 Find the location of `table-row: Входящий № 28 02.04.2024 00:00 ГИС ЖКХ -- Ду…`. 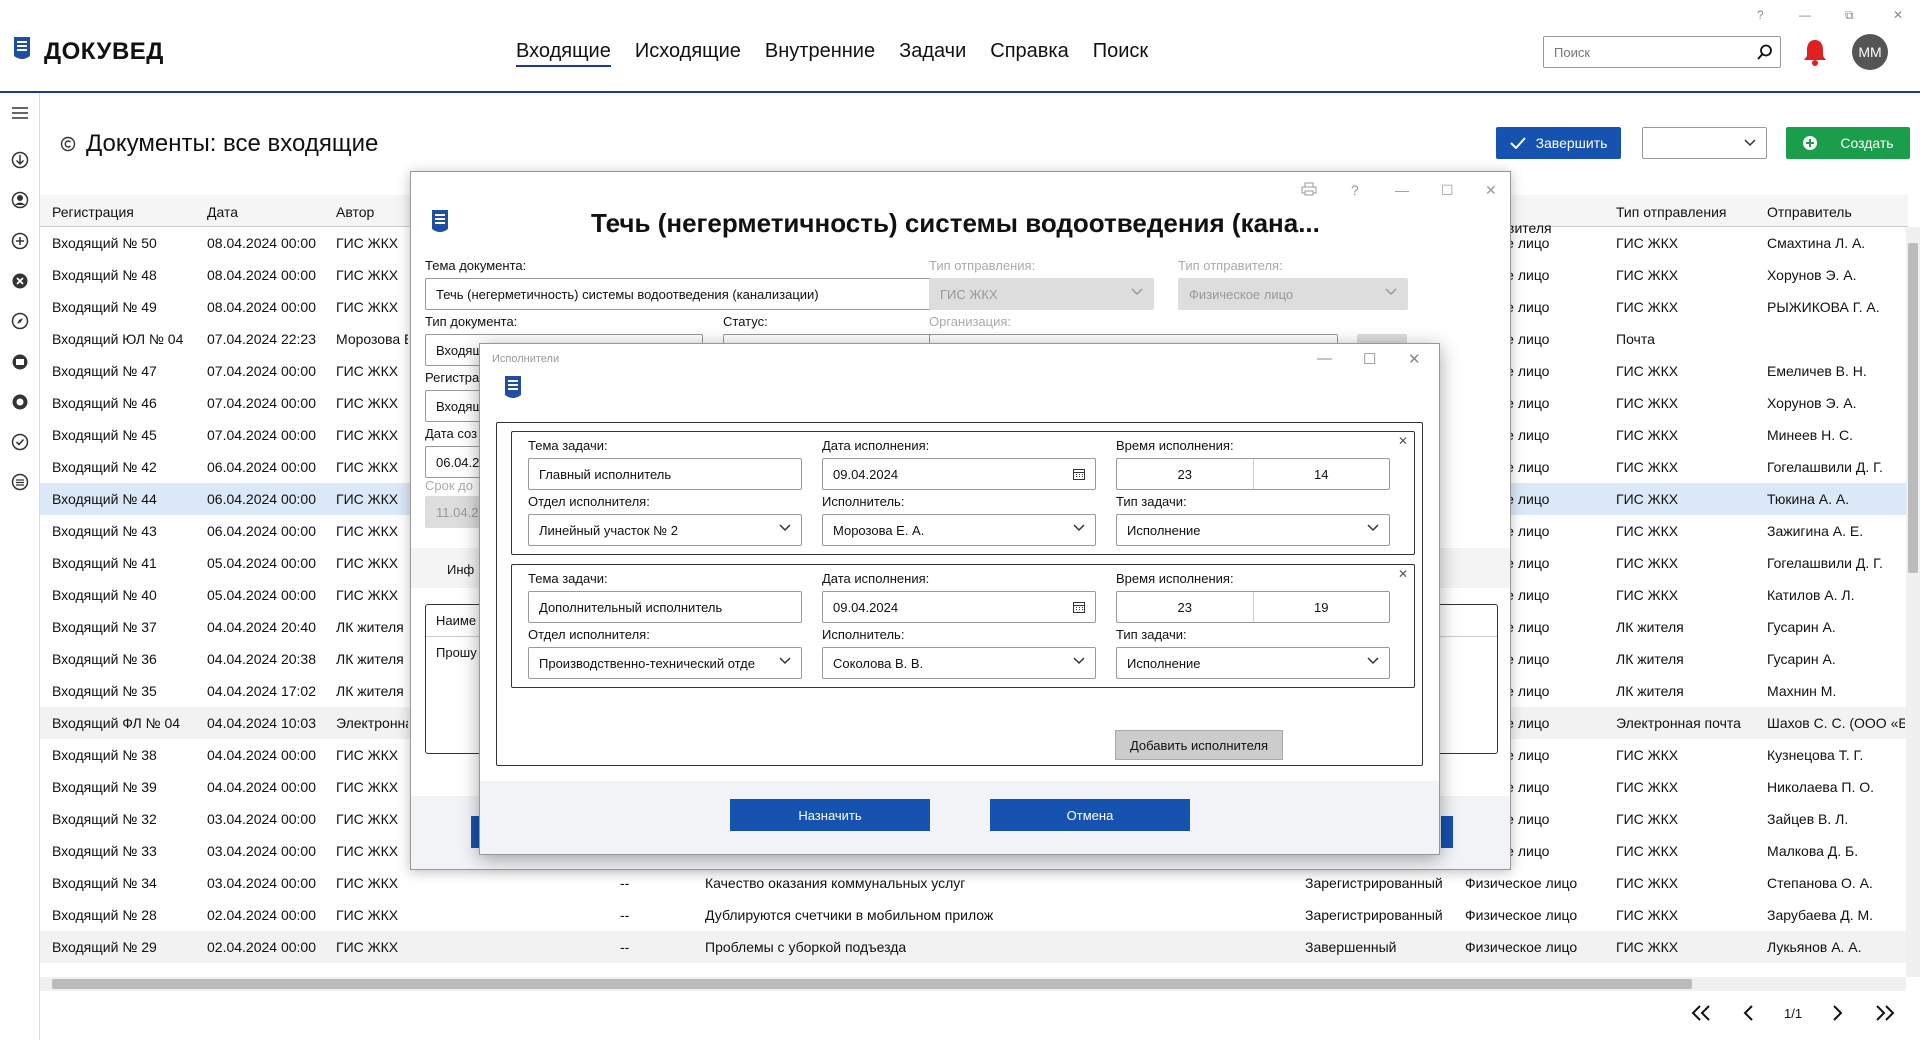

table-row: Входящий № 28 02.04.2024 00:00 ГИС ЖКХ -- Ду… is located at coordinates (974, 915).